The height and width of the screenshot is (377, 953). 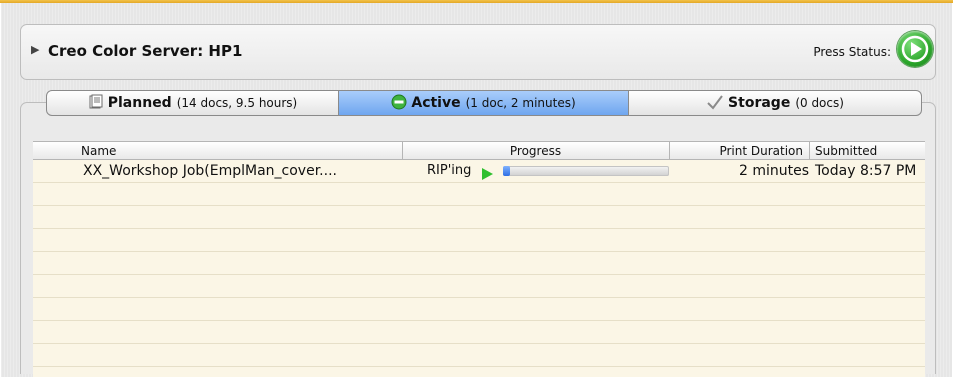 I want to click on tab-active: Active (1 doc, 2 minutes), so click(x=484, y=103).